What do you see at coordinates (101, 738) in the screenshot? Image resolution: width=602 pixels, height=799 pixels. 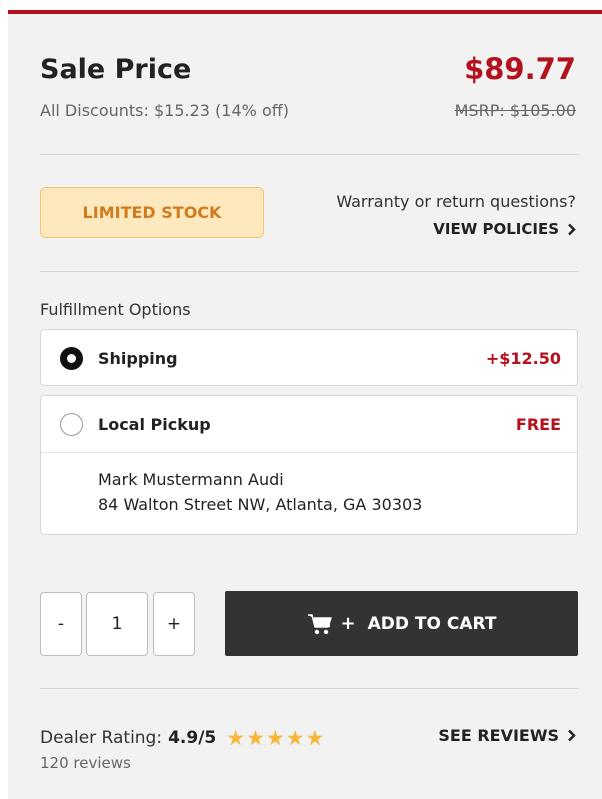 I see `dealer-rating-label: Dealer Rating:` at bounding box center [101, 738].